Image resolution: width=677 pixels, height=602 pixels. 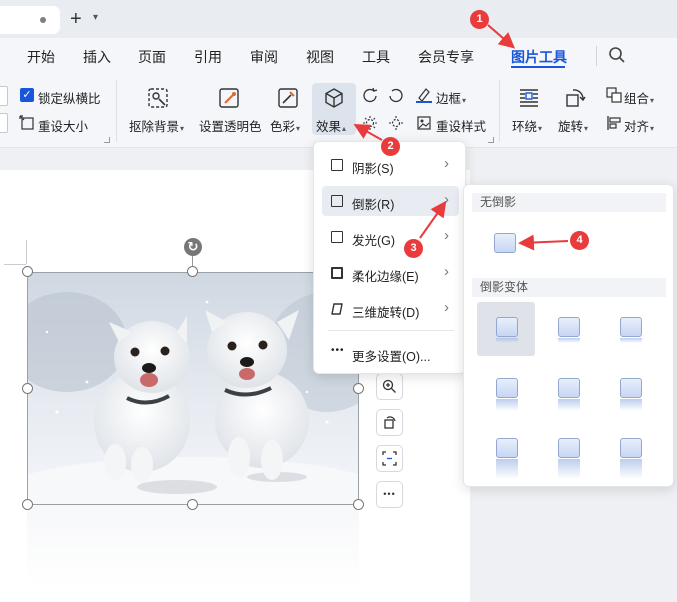 I want to click on rotate-handle-icon: ↻, so click(x=193, y=247).